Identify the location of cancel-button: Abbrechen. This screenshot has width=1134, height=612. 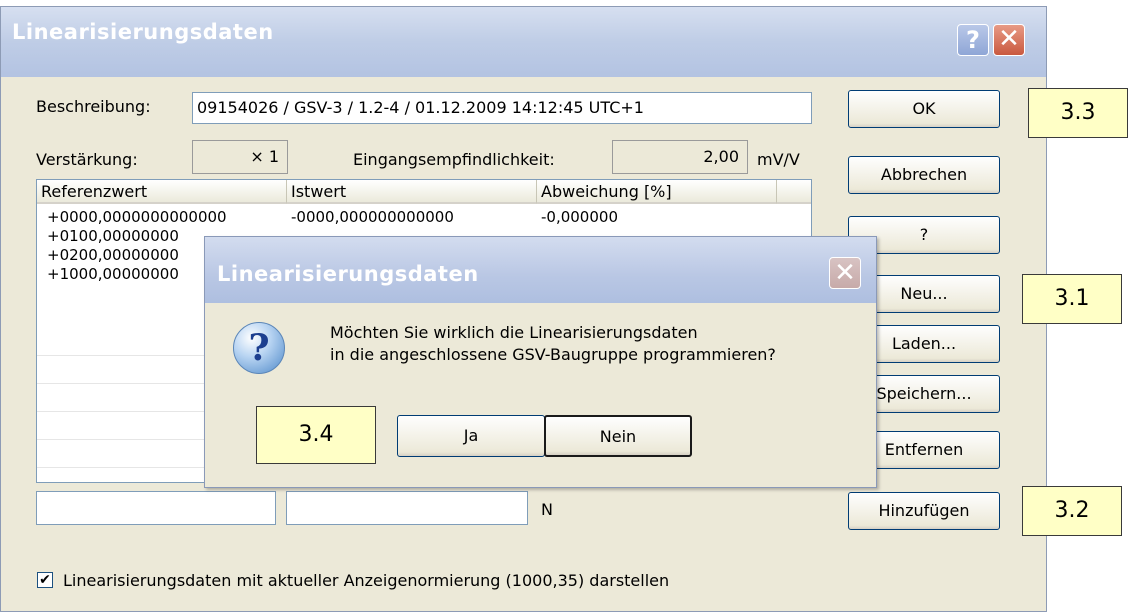
(924, 175).